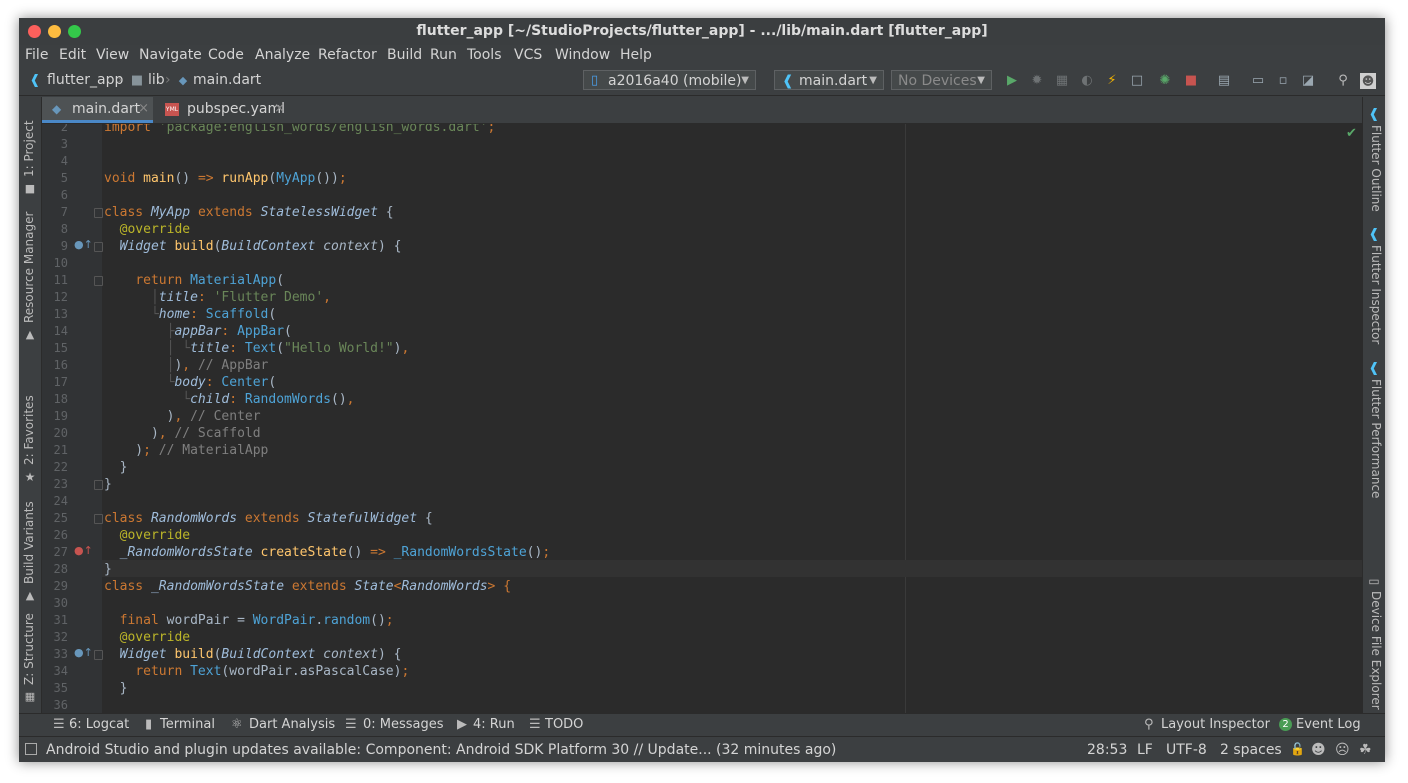 Image resolution: width=1408 pixels, height=783 pixels. I want to click on tool-tab-flutter-inspector: Flutter Inspector, so click(1376, 294).